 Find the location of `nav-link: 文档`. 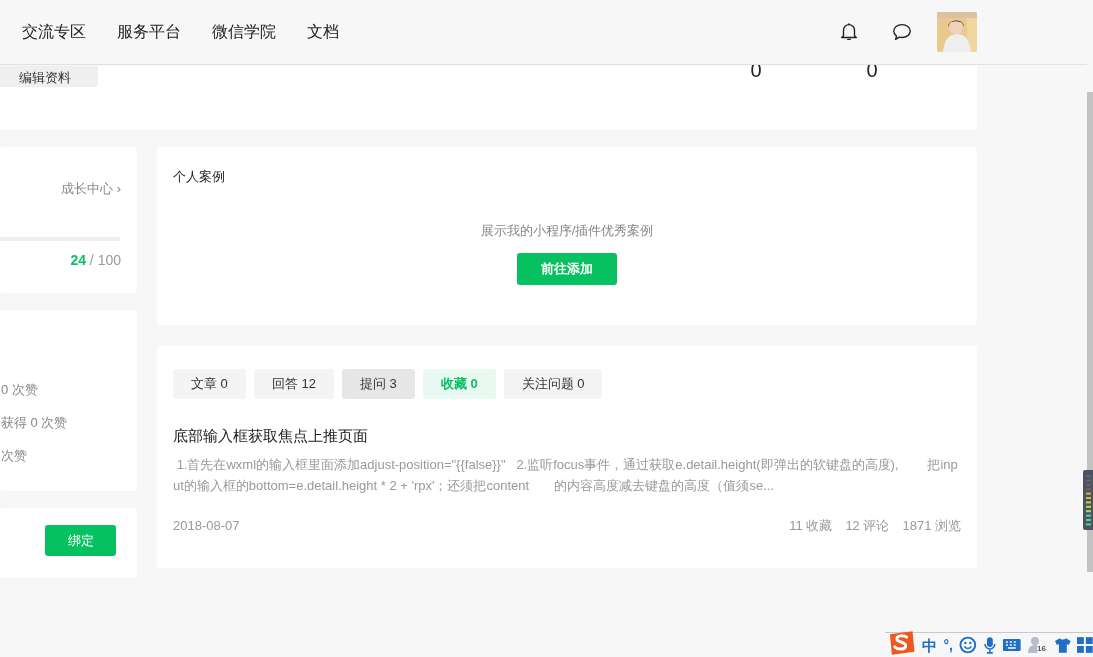

nav-link: 文档 is located at coordinates (323, 32).